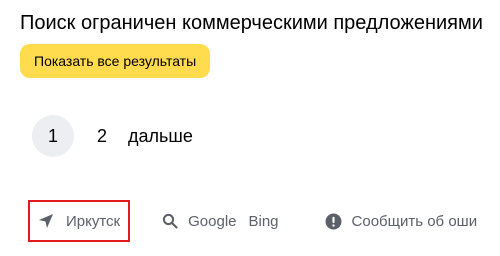  What do you see at coordinates (414, 221) in the screenshot?
I see `report-error-label: Сообщить об оши` at bounding box center [414, 221].